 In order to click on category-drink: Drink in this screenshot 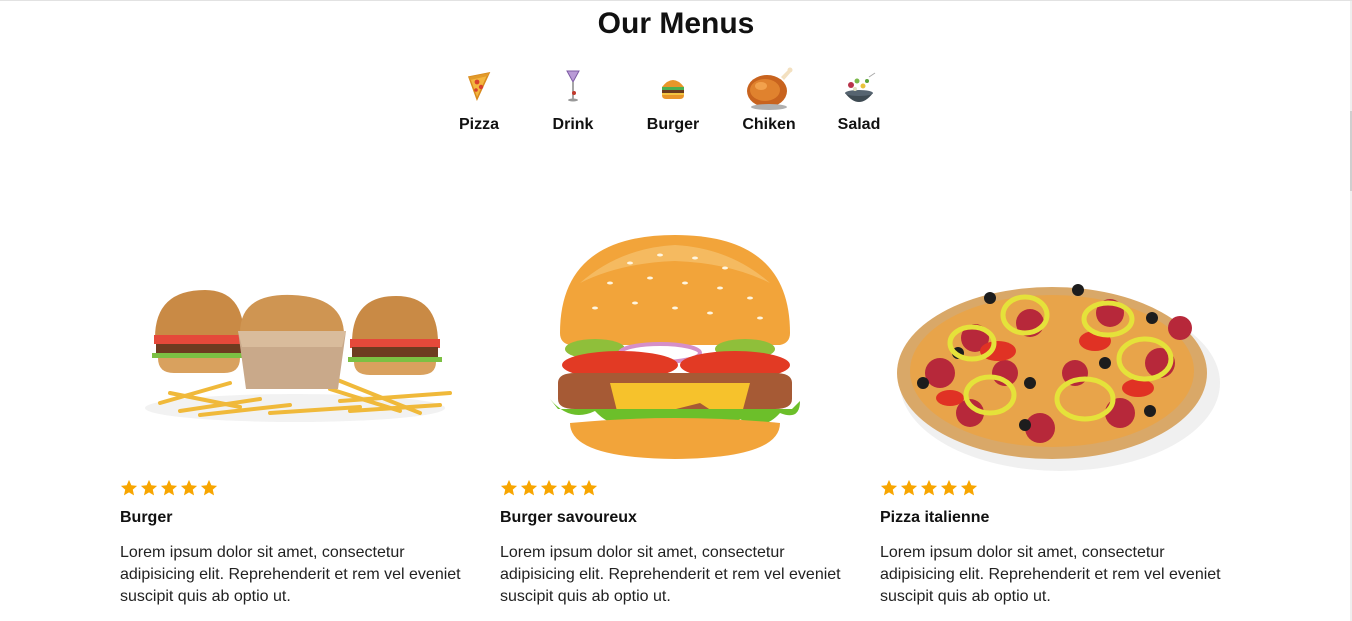, I will do `click(573, 98)`.